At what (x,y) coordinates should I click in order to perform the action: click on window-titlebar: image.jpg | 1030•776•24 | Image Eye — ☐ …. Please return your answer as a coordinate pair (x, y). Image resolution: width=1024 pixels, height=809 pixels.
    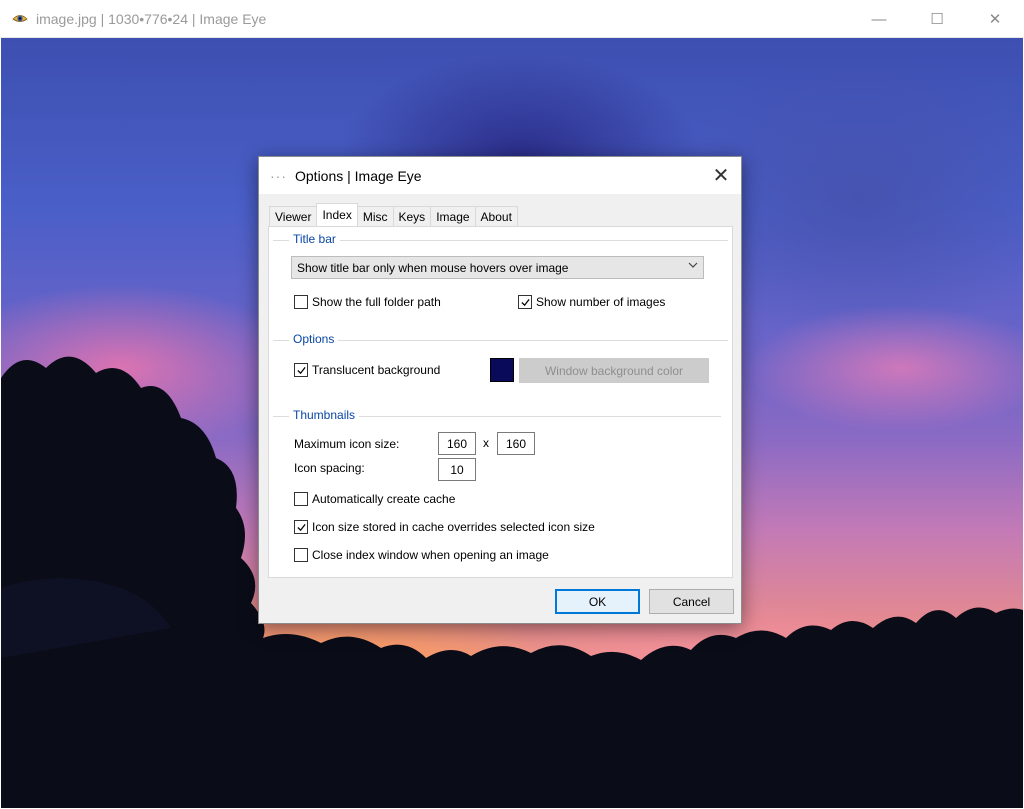
    Looking at the image, I should click on (512, 19).